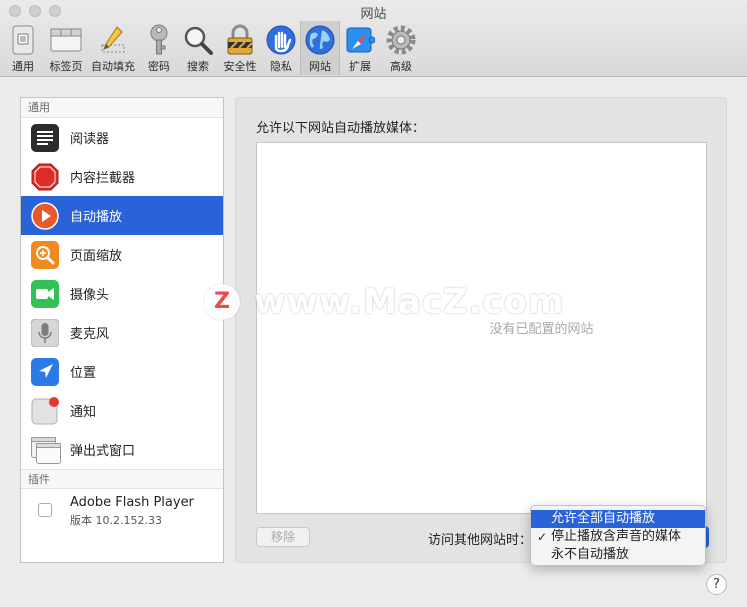 This screenshot has width=747, height=607. What do you see at coordinates (122, 254) in the screenshot?
I see `sidebar-item-page-zoom: 页面缩放` at bounding box center [122, 254].